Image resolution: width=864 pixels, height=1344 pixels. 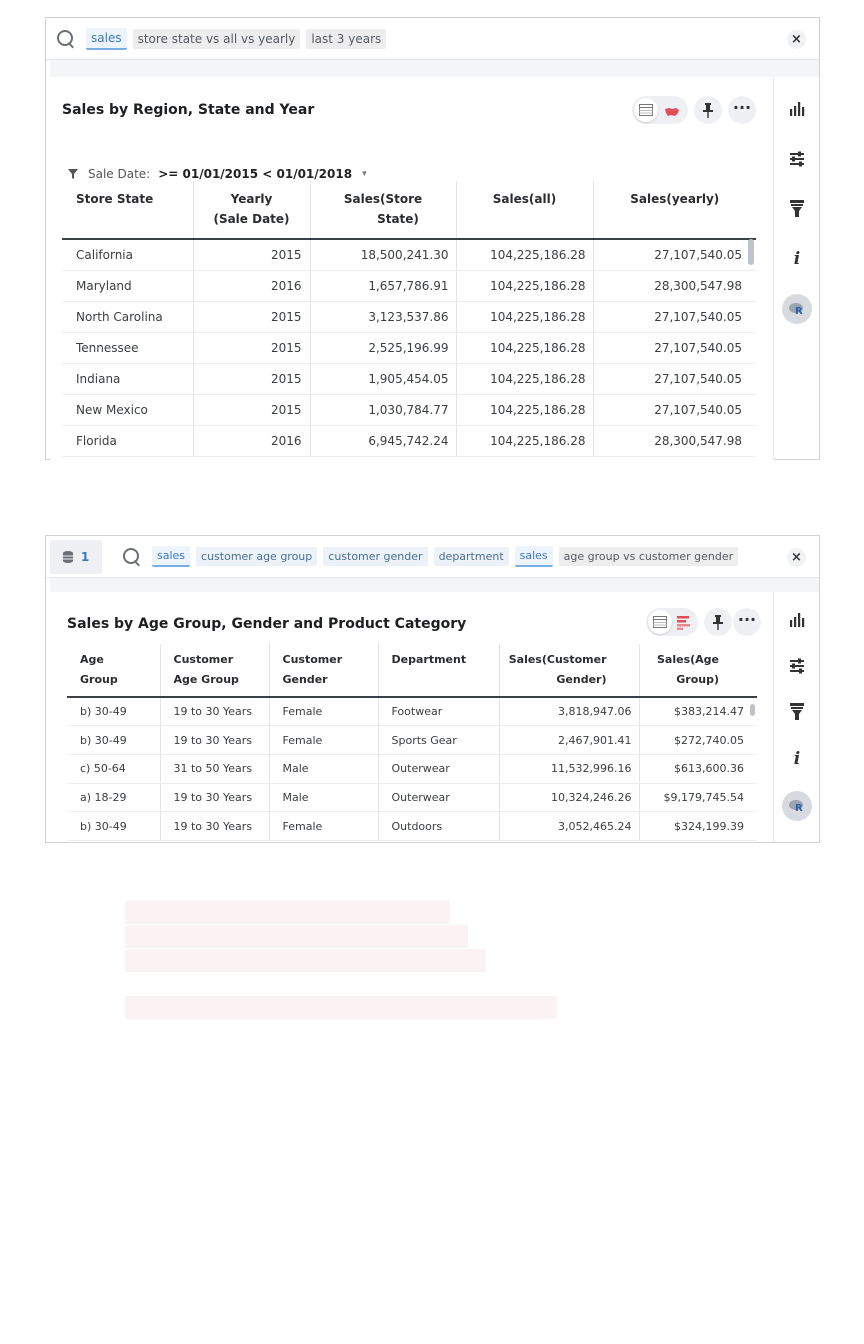 What do you see at coordinates (383, 317) in the screenshot?
I see `table-cell: 3,123,537.86` at bounding box center [383, 317].